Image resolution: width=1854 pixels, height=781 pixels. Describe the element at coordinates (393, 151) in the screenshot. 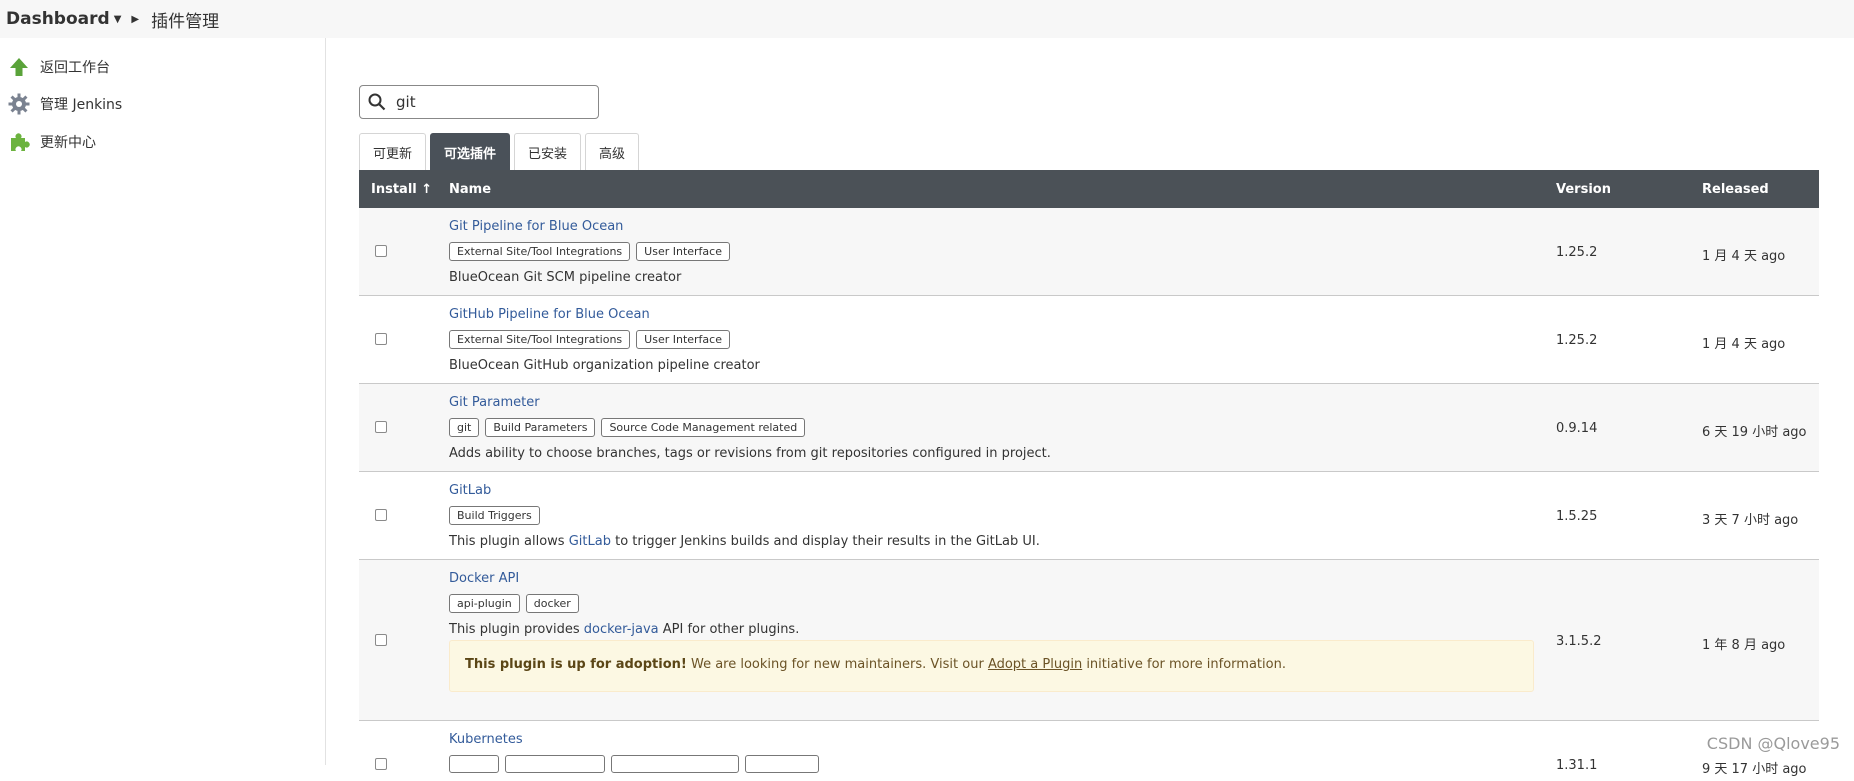

I see `tab-updates: 可更新` at that location.